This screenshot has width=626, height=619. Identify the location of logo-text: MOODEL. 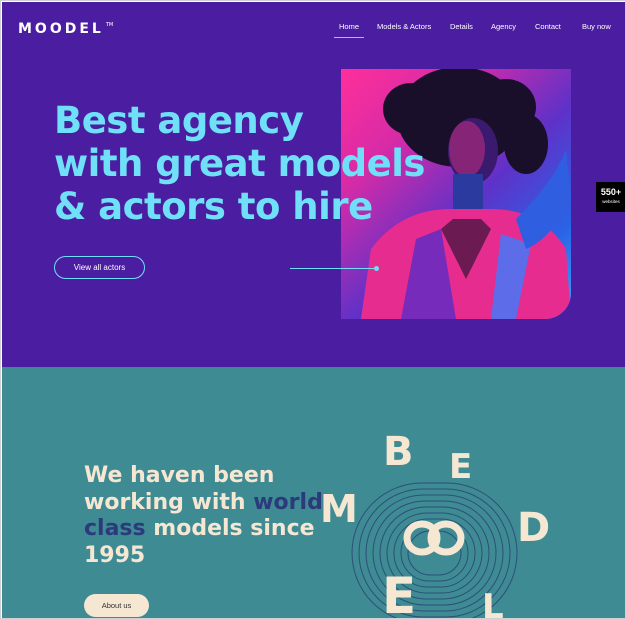
(61, 29).